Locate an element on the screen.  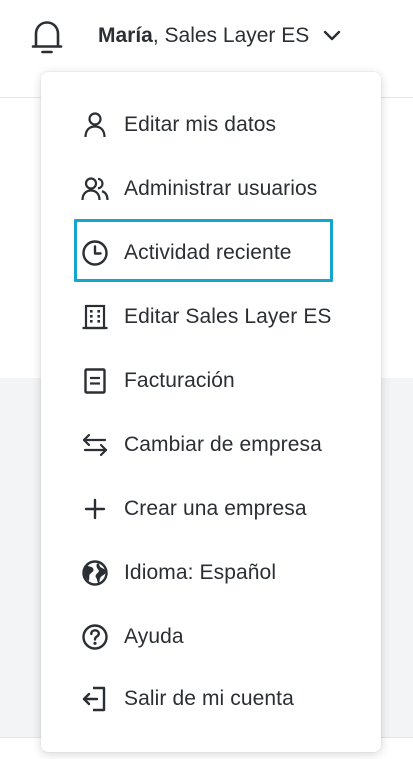
menu-item-label: Salir de mi cuenta is located at coordinates (209, 698).